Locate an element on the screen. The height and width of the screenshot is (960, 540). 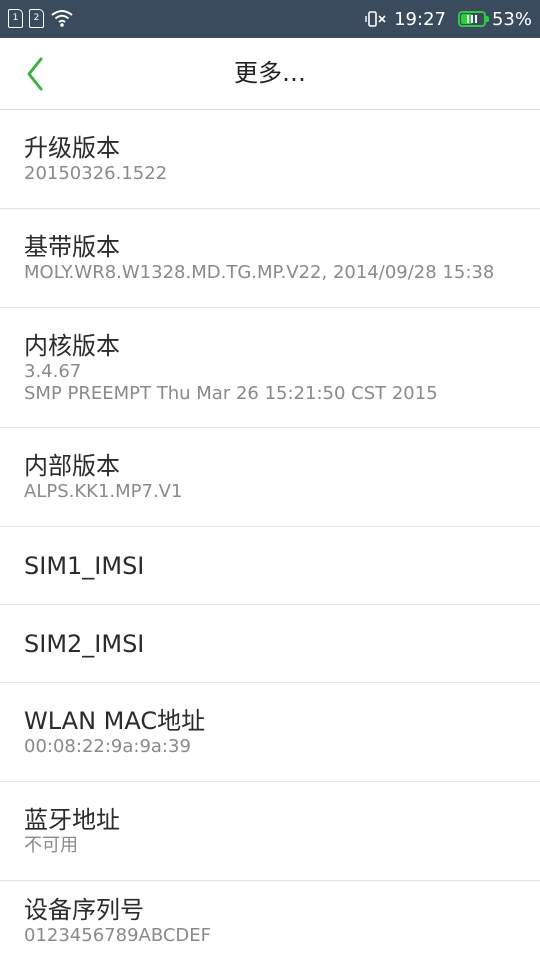
list-item-serial-number: 设备序列号 0123456789ABCDEF is located at coordinates (270, 920).